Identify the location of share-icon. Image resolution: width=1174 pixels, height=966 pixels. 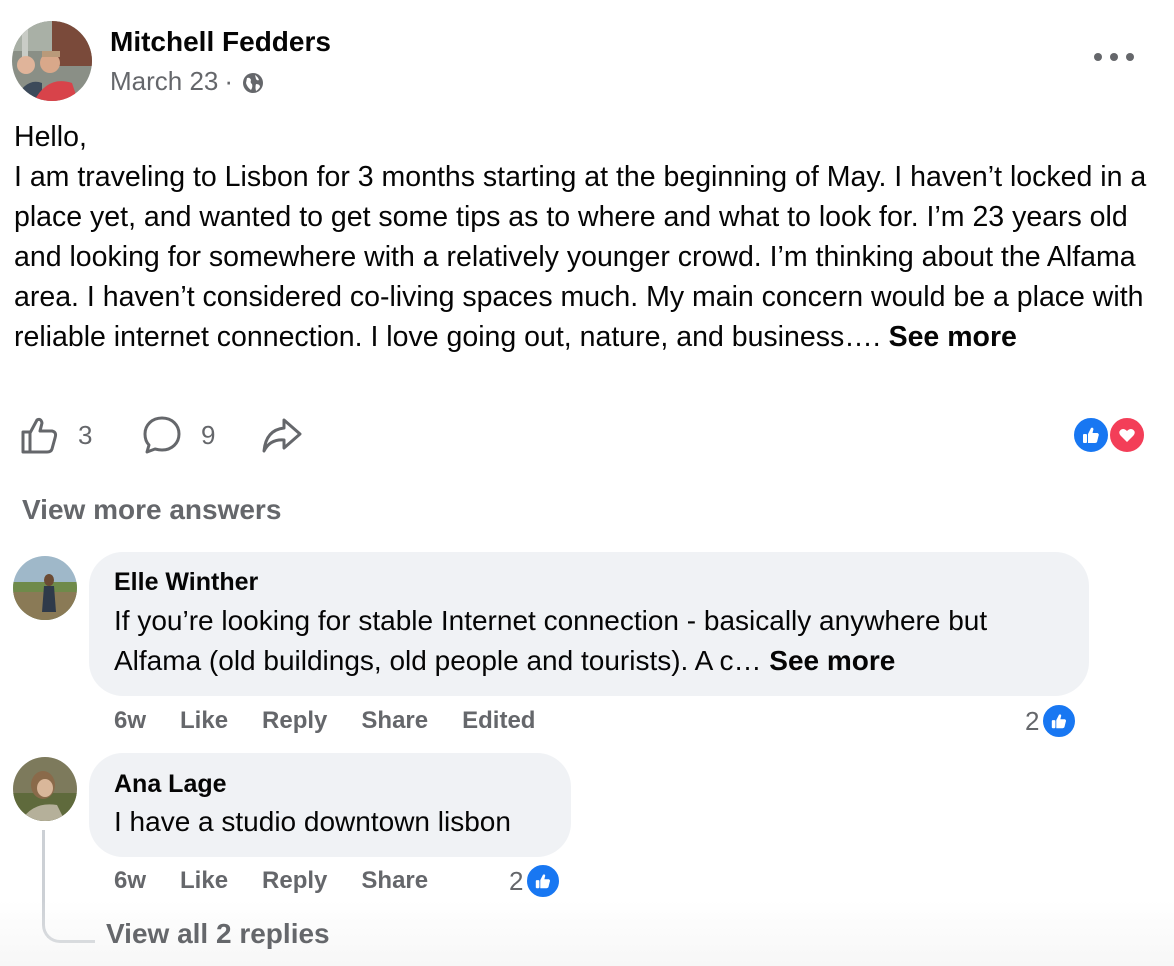
(282, 435).